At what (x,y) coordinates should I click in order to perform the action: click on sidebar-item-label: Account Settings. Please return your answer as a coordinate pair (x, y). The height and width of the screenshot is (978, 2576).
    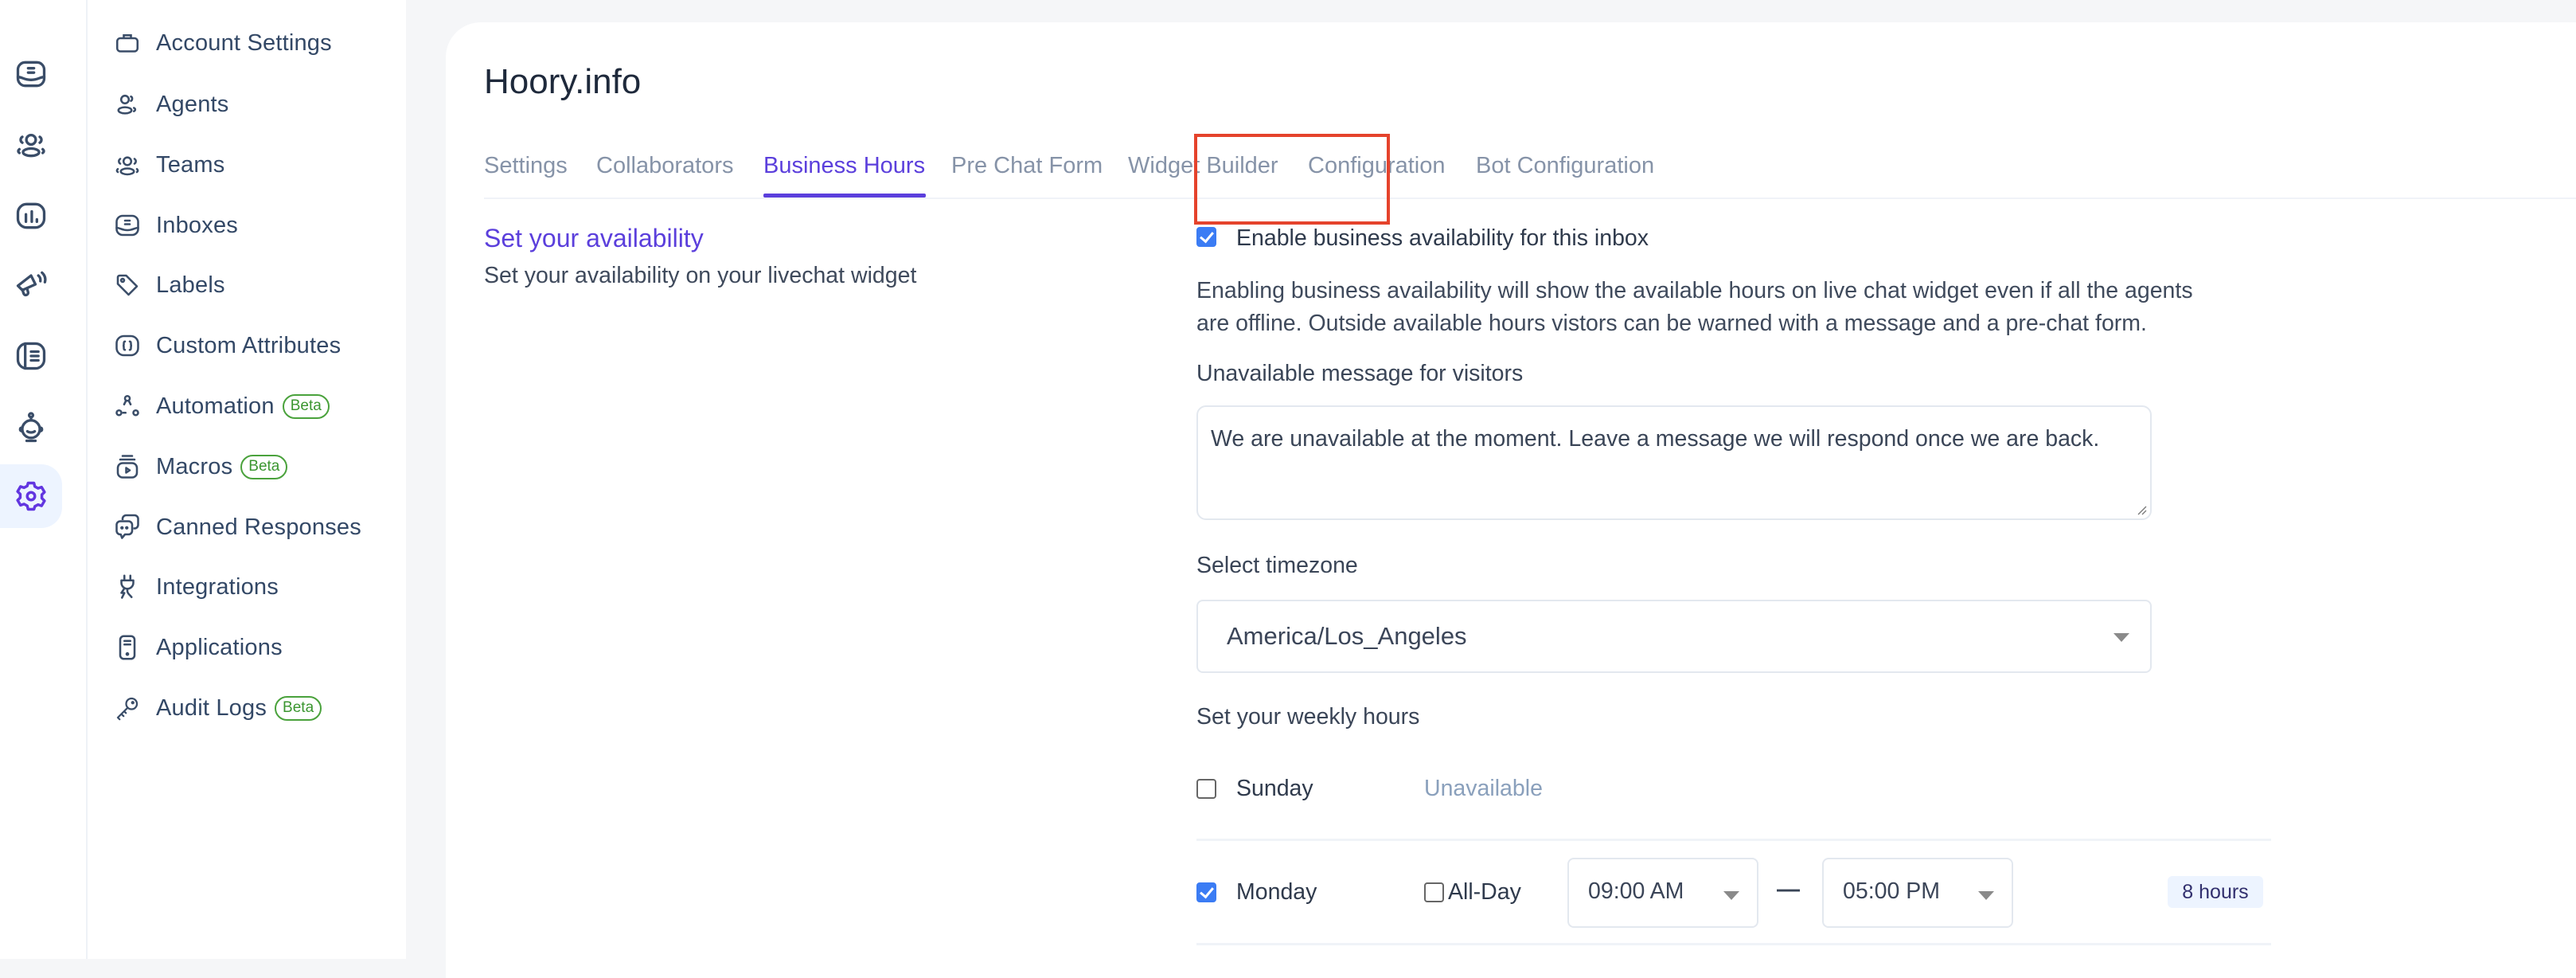
    Looking at the image, I should click on (244, 42).